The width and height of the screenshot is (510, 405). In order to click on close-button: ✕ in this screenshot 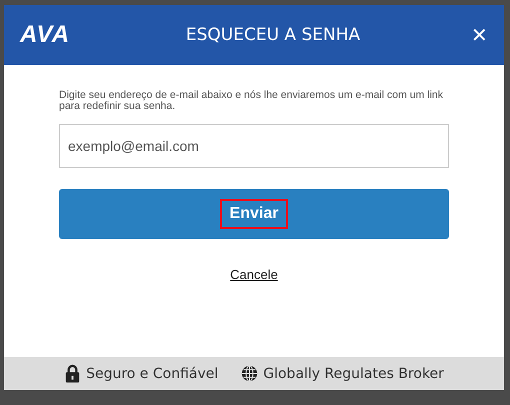, I will do `click(468, 35)`.